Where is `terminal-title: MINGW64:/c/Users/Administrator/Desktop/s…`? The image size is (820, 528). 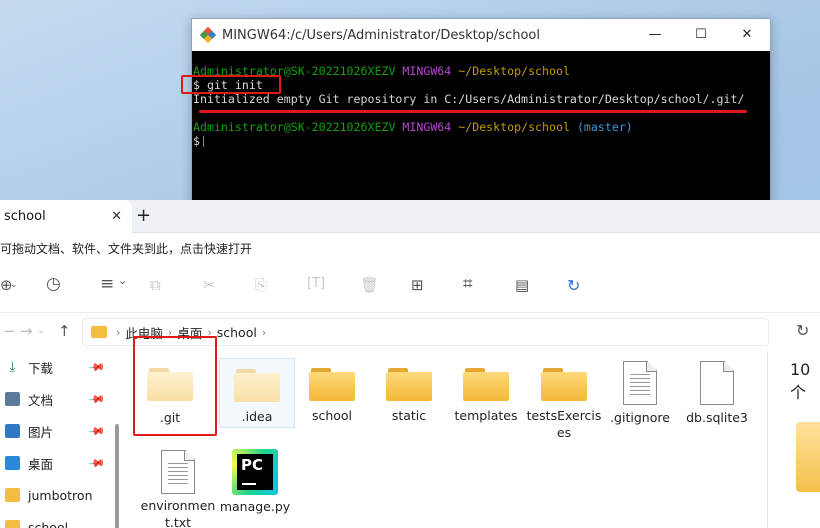
terminal-title: MINGW64:/c/Users/Administrator/Desktop/s… is located at coordinates (381, 35).